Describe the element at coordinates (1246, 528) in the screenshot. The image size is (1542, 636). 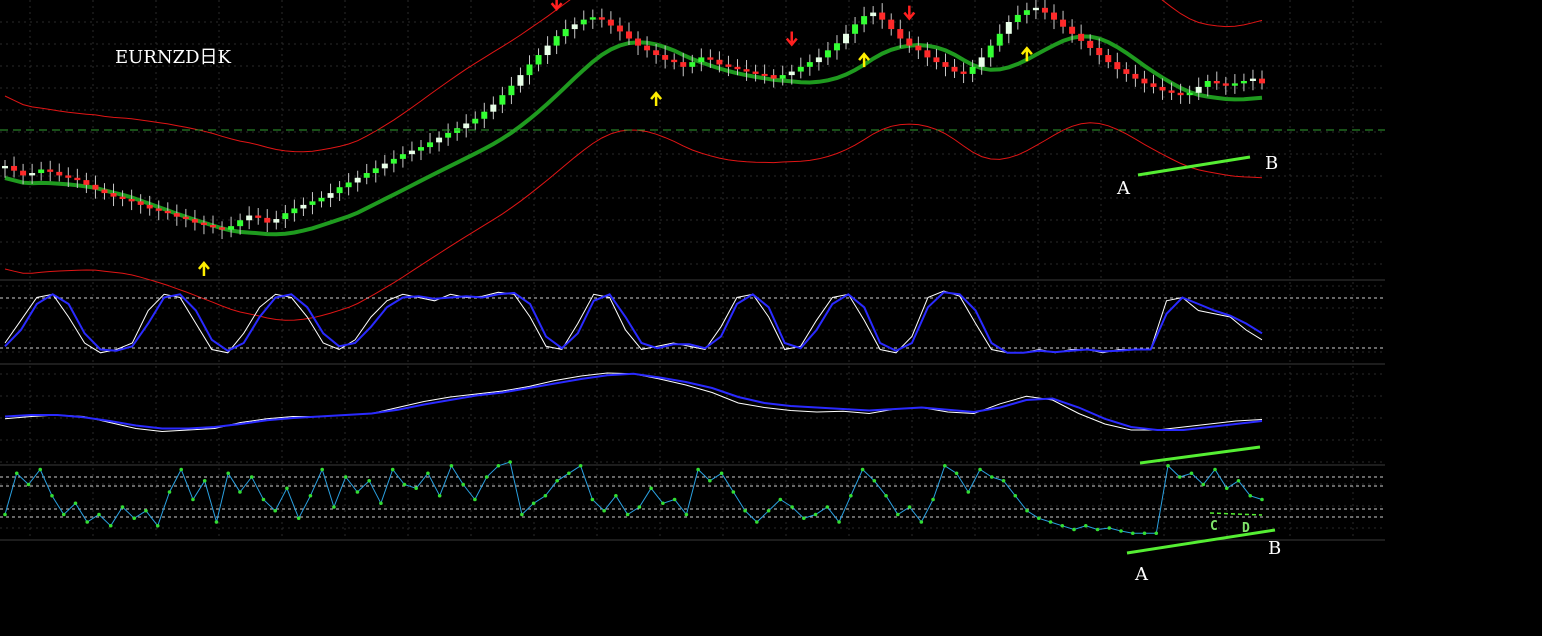
I see `label-rsi-d: D` at that location.